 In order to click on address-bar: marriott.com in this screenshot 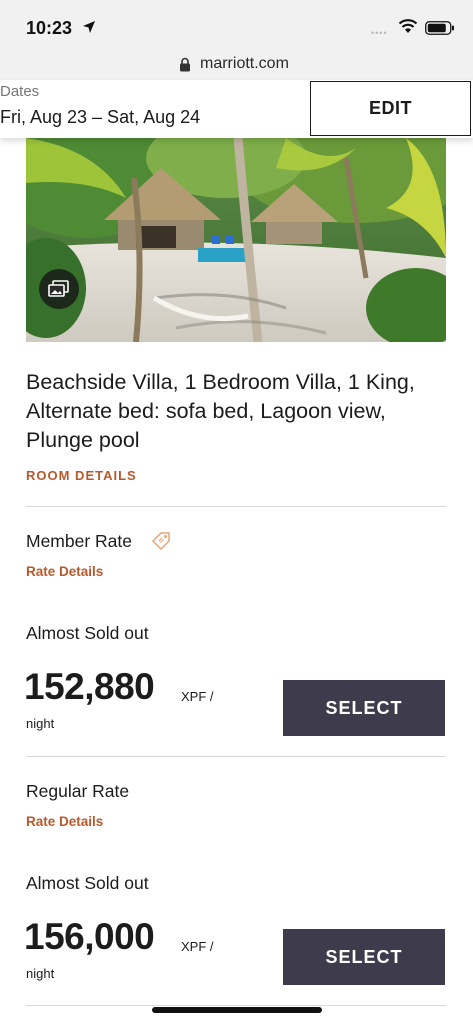, I will do `click(236, 65)`.